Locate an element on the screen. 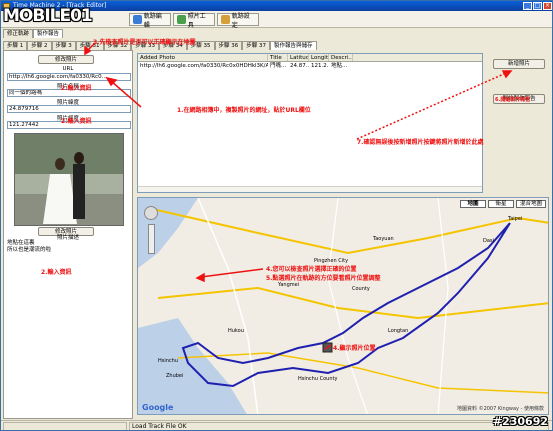  watermark-logo: MOBILE01 is located at coordinates (48, 16).